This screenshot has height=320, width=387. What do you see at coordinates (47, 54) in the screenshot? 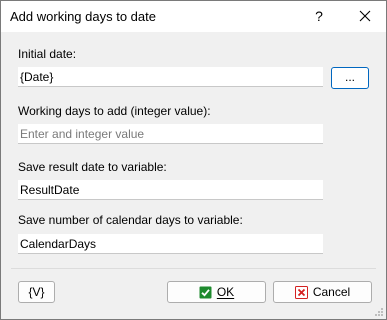
I see `initial-date-label: Initial date:` at bounding box center [47, 54].